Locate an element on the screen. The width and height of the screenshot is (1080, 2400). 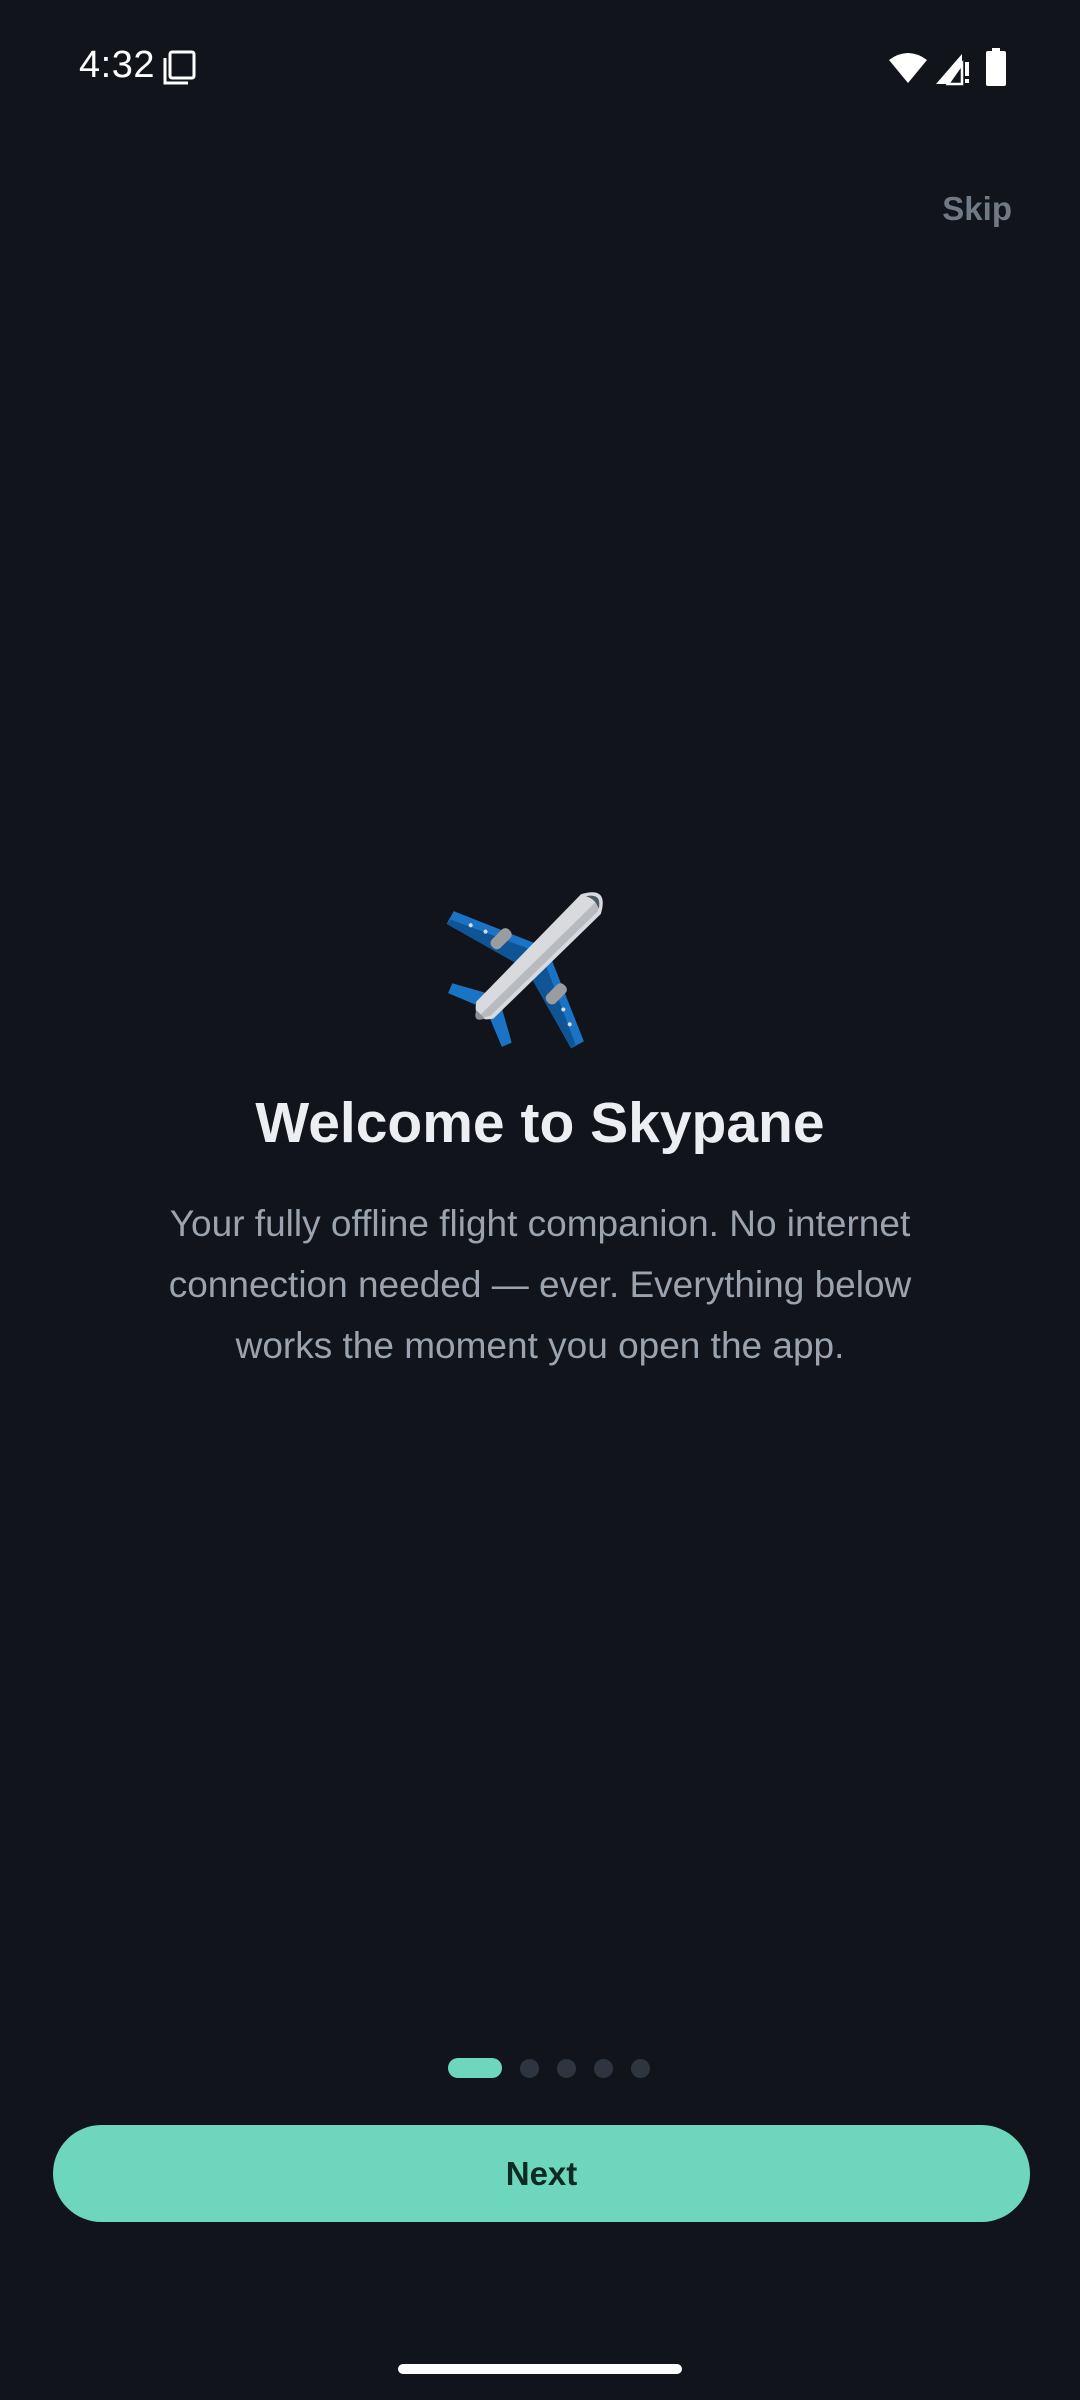
status-time: 4:32 is located at coordinates (117, 65).